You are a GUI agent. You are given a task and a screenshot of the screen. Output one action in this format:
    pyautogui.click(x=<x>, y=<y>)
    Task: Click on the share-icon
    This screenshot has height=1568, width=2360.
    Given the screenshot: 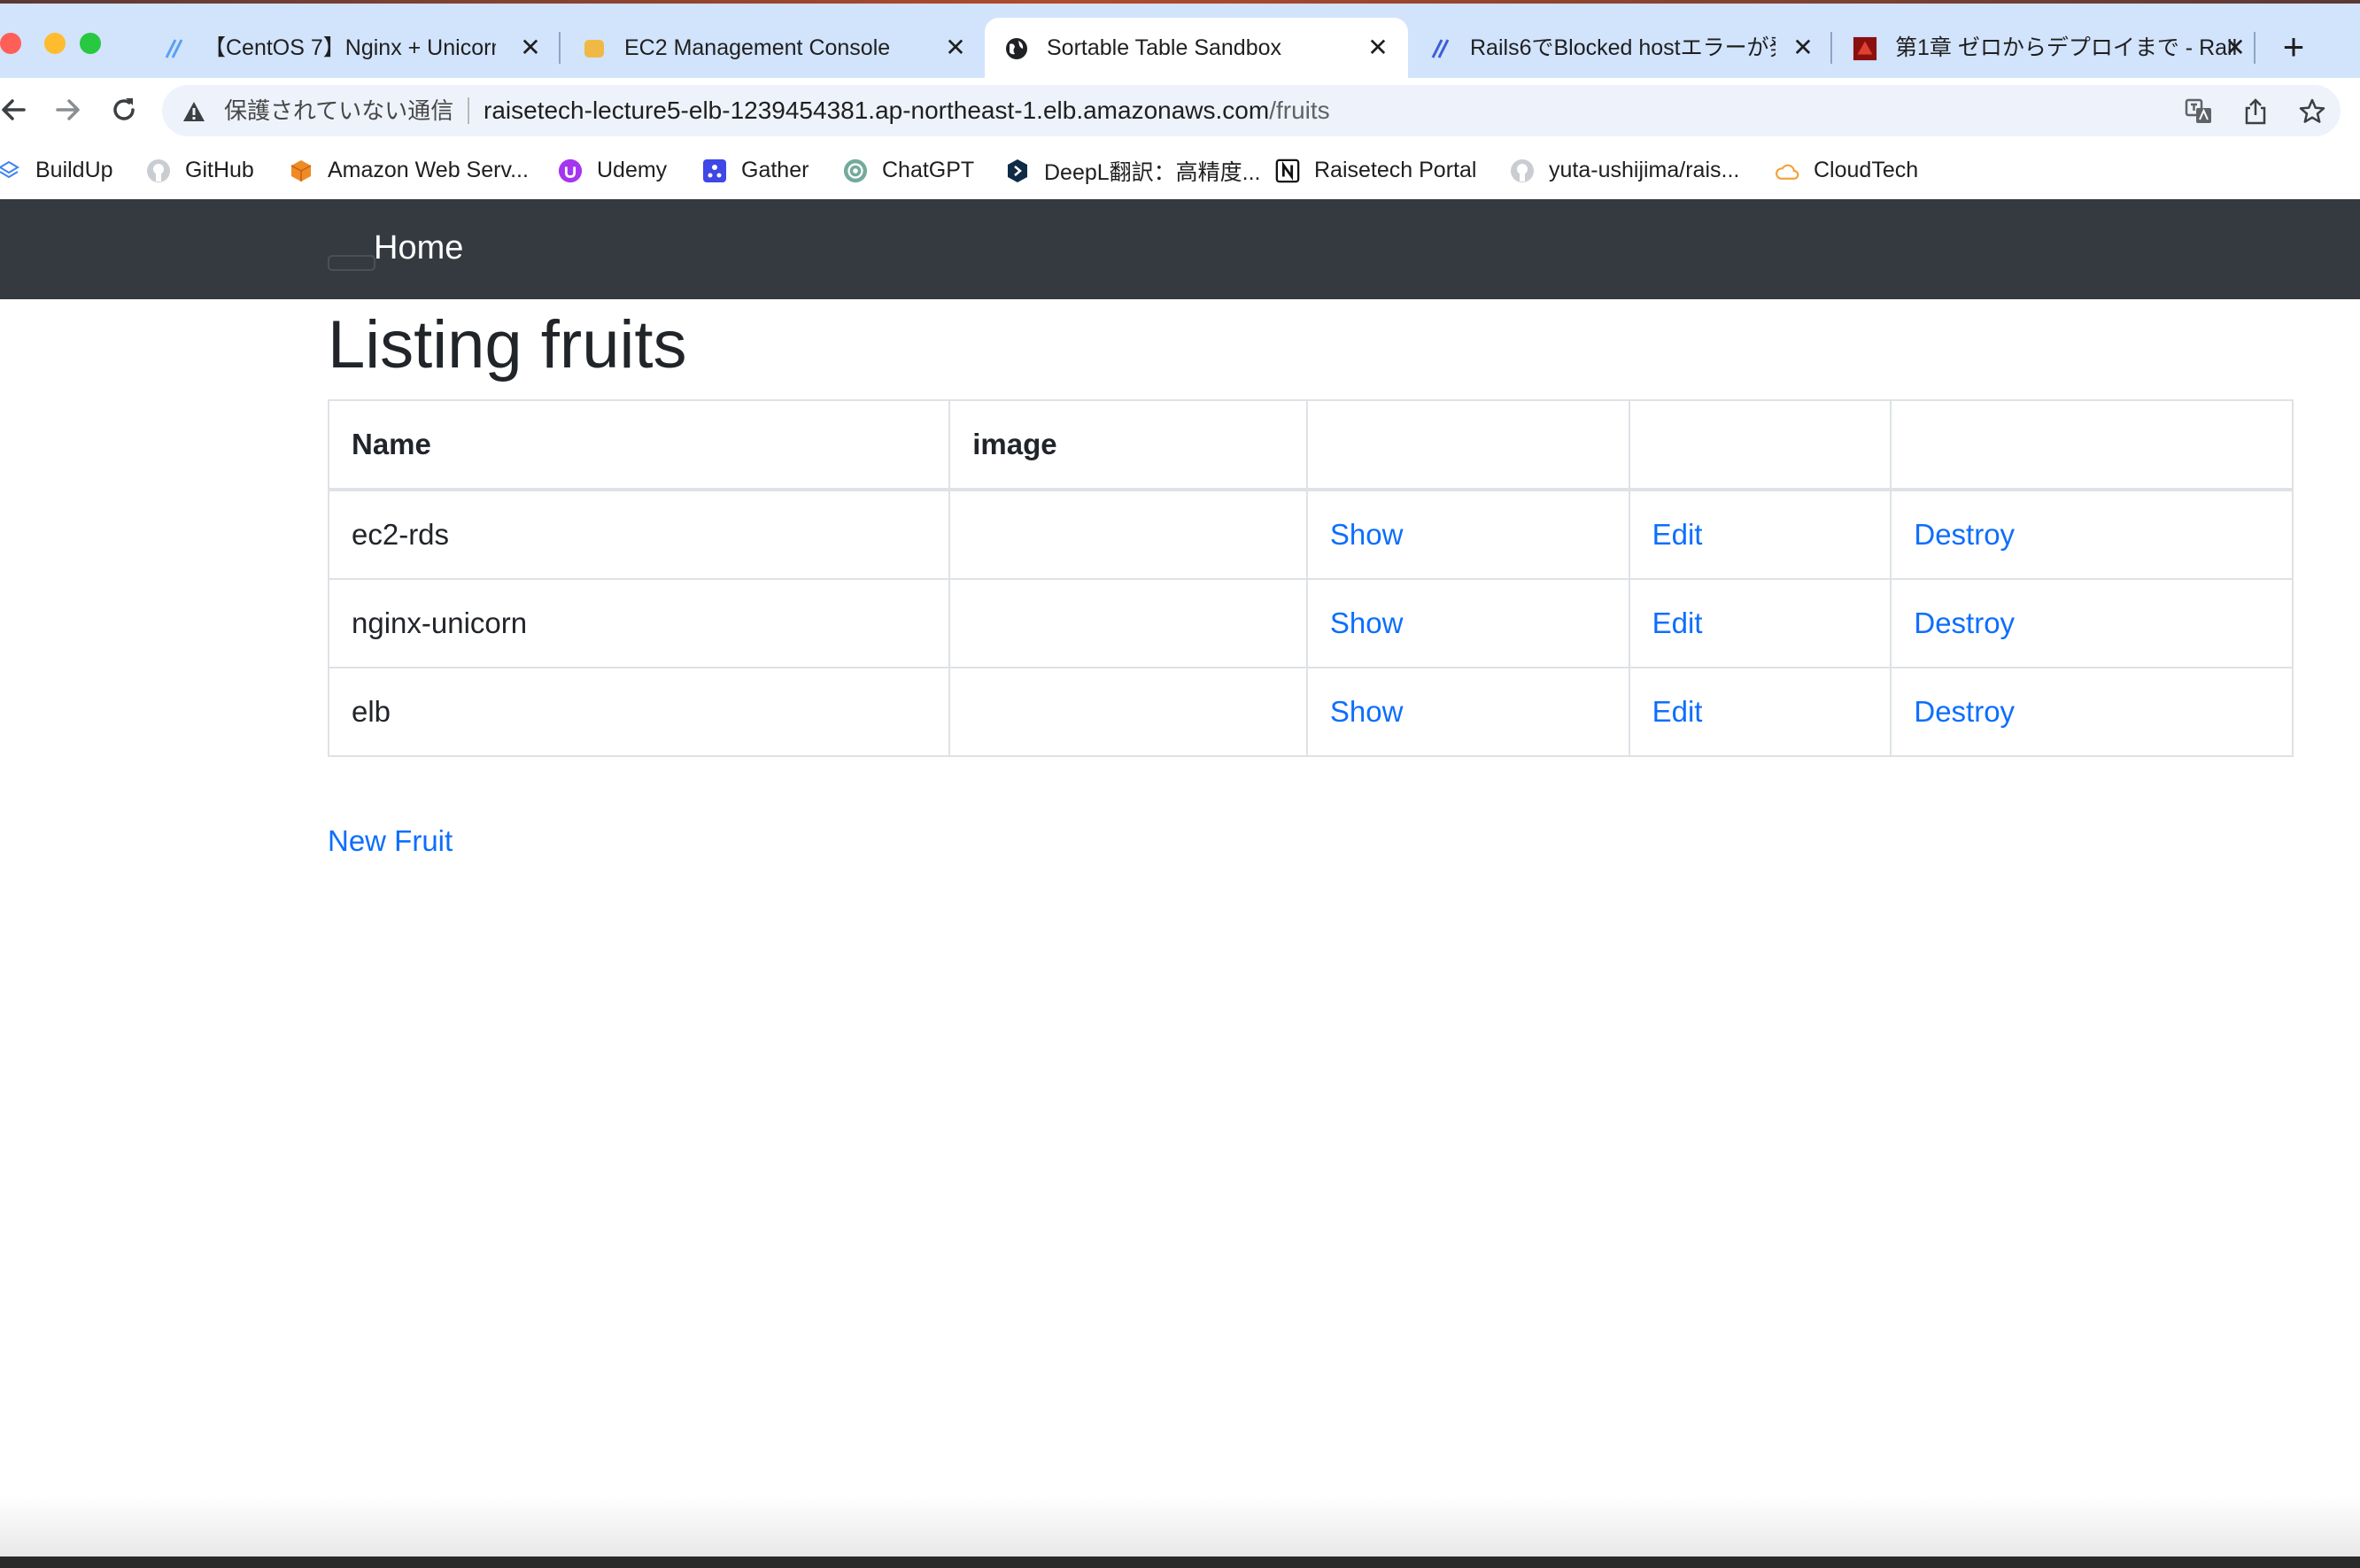 What is the action you would take?
    pyautogui.click(x=2255, y=111)
    